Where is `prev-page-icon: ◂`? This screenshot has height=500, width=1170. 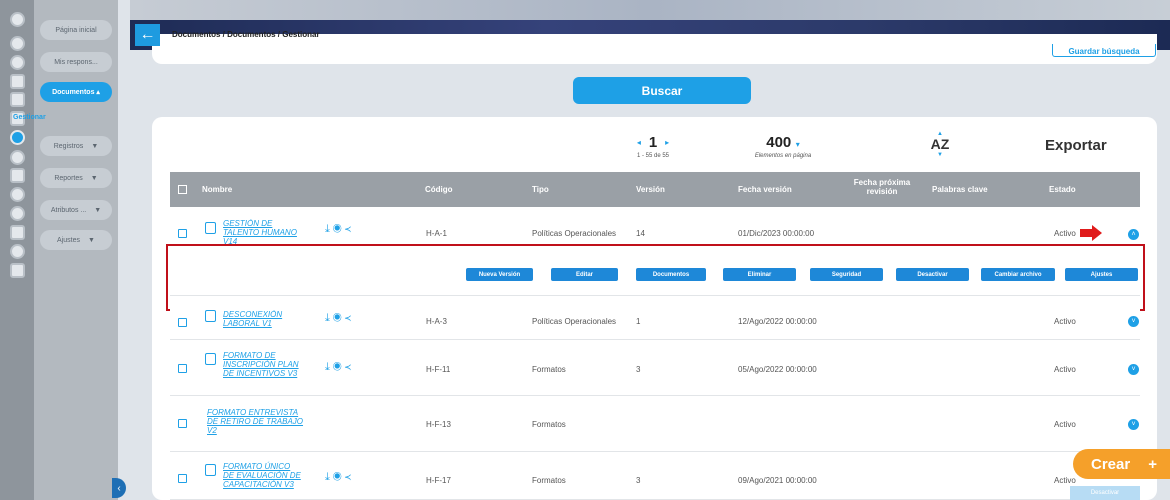
prev-page-icon: ◂ is located at coordinates (639, 142).